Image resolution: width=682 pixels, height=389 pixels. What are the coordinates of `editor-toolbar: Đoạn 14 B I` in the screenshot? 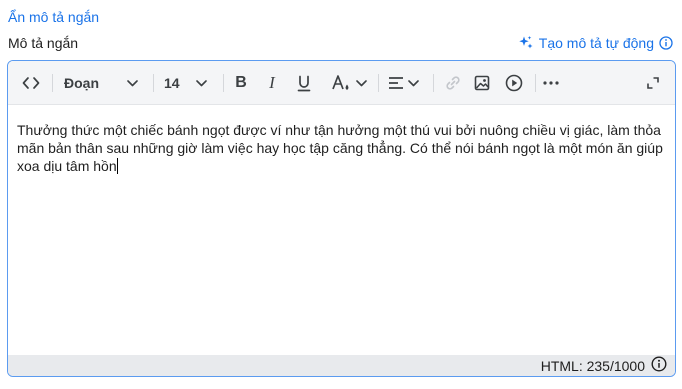 It's located at (341, 83).